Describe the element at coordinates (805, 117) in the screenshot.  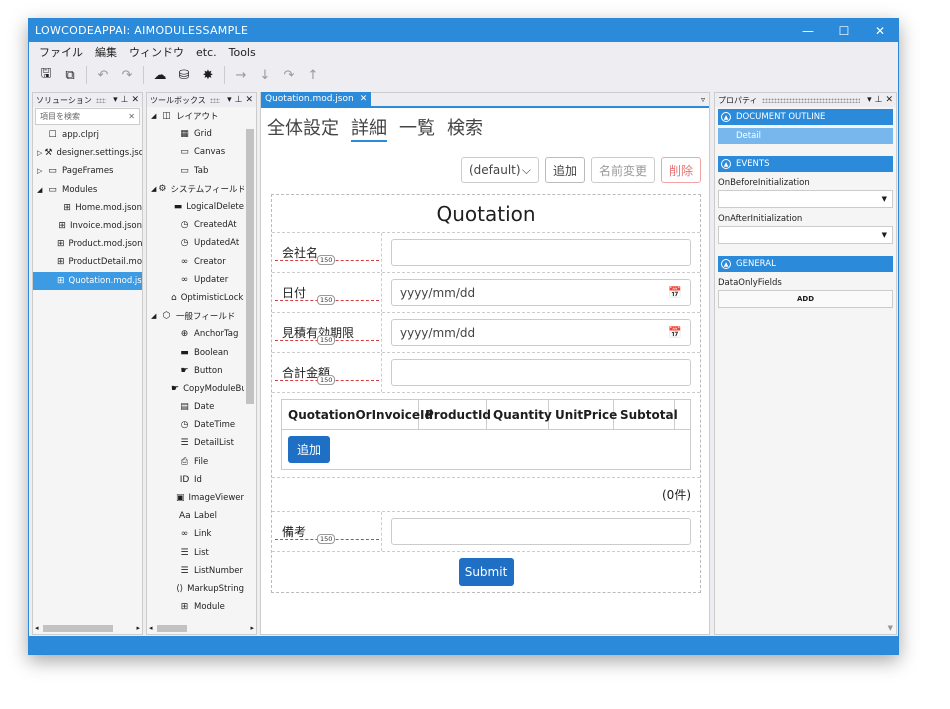
I see `document-outline-header: ▲ DOCUMENT OUTLINE` at that location.